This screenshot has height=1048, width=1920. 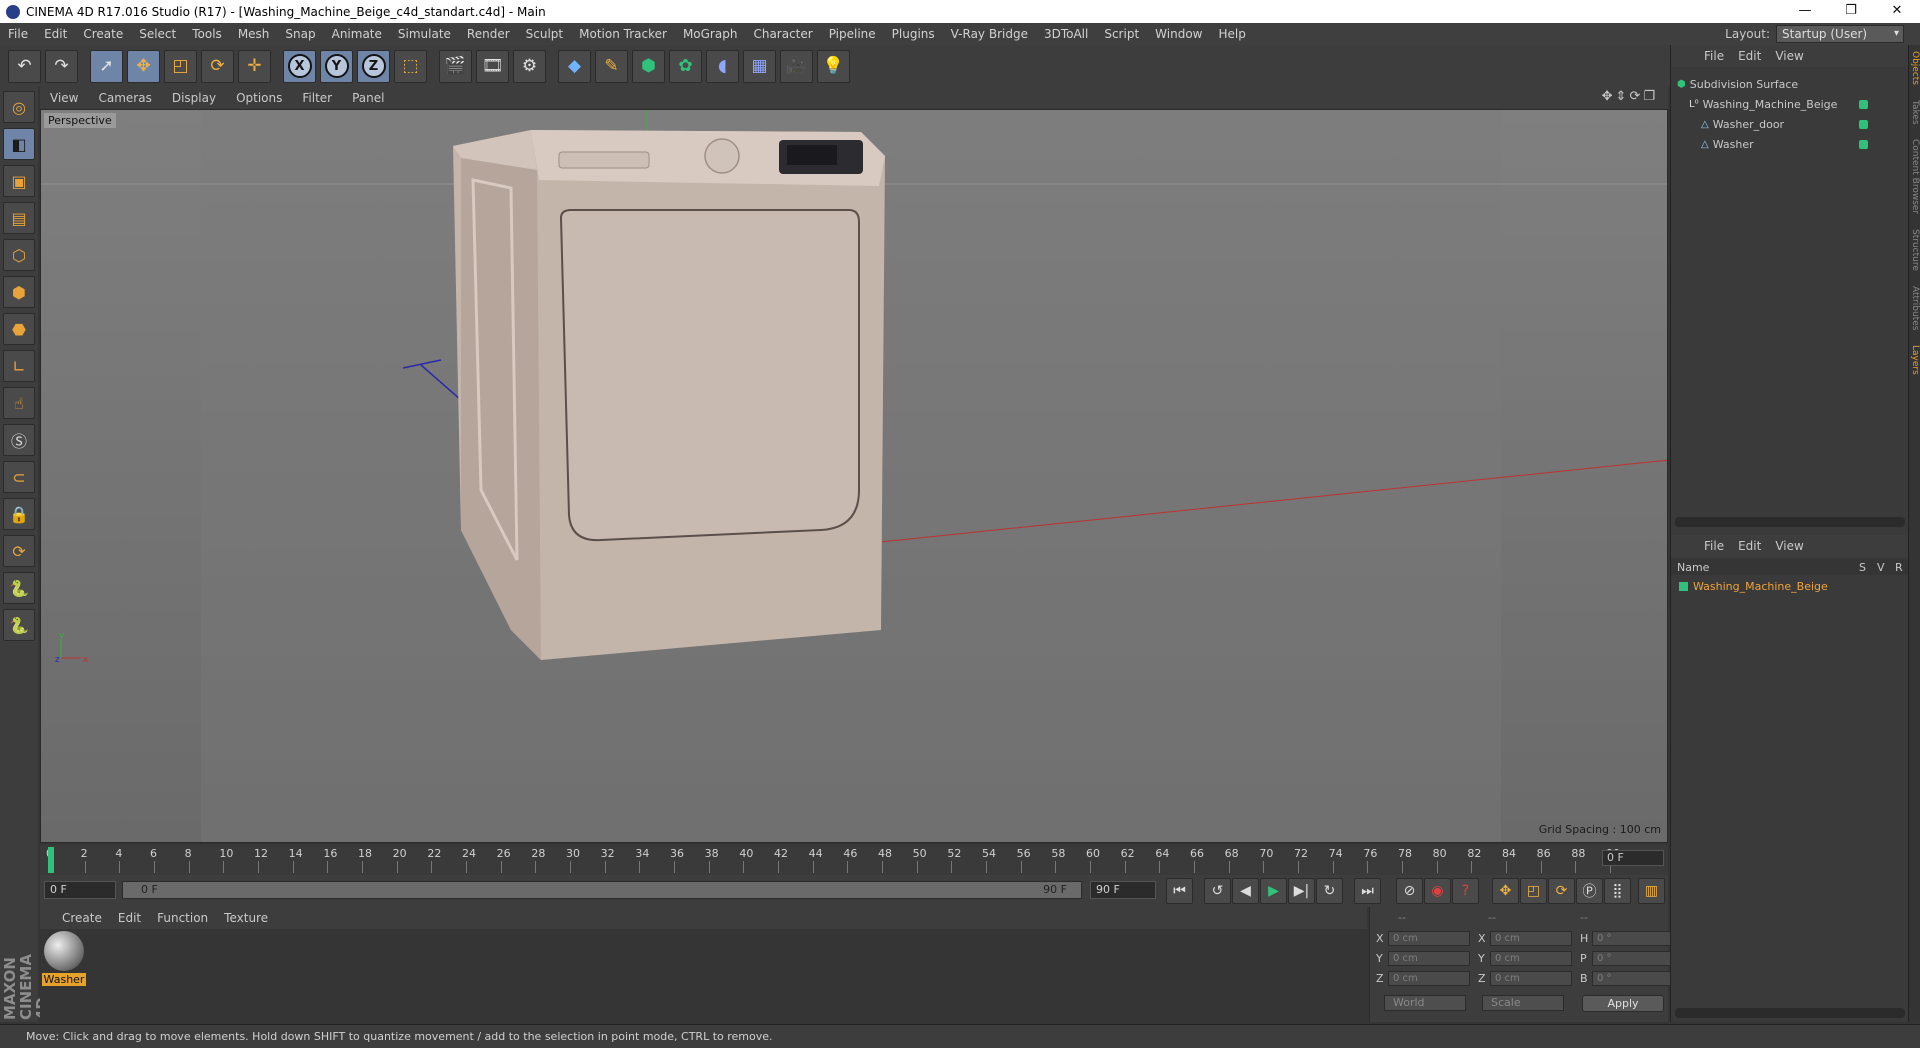 I want to click on lock-workplane-icon: 🔒, so click(x=19, y=514).